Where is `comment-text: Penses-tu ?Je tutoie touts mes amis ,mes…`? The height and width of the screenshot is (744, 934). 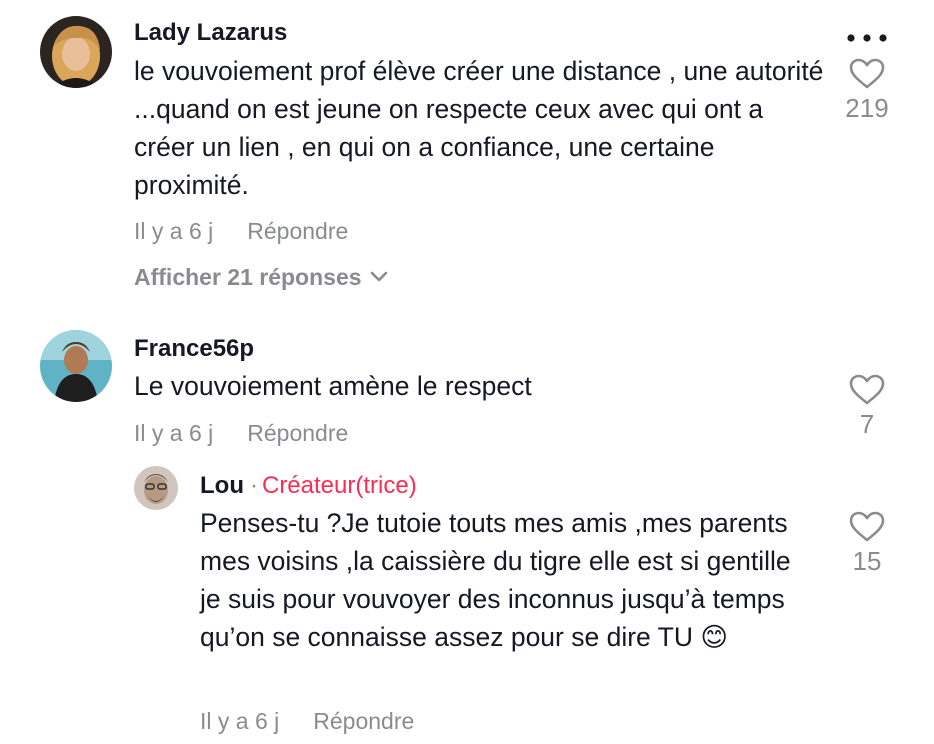
comment-text: Penses-tu ?Je tutoie touts mes amis ,mes… is located at coordinates (495, 580).